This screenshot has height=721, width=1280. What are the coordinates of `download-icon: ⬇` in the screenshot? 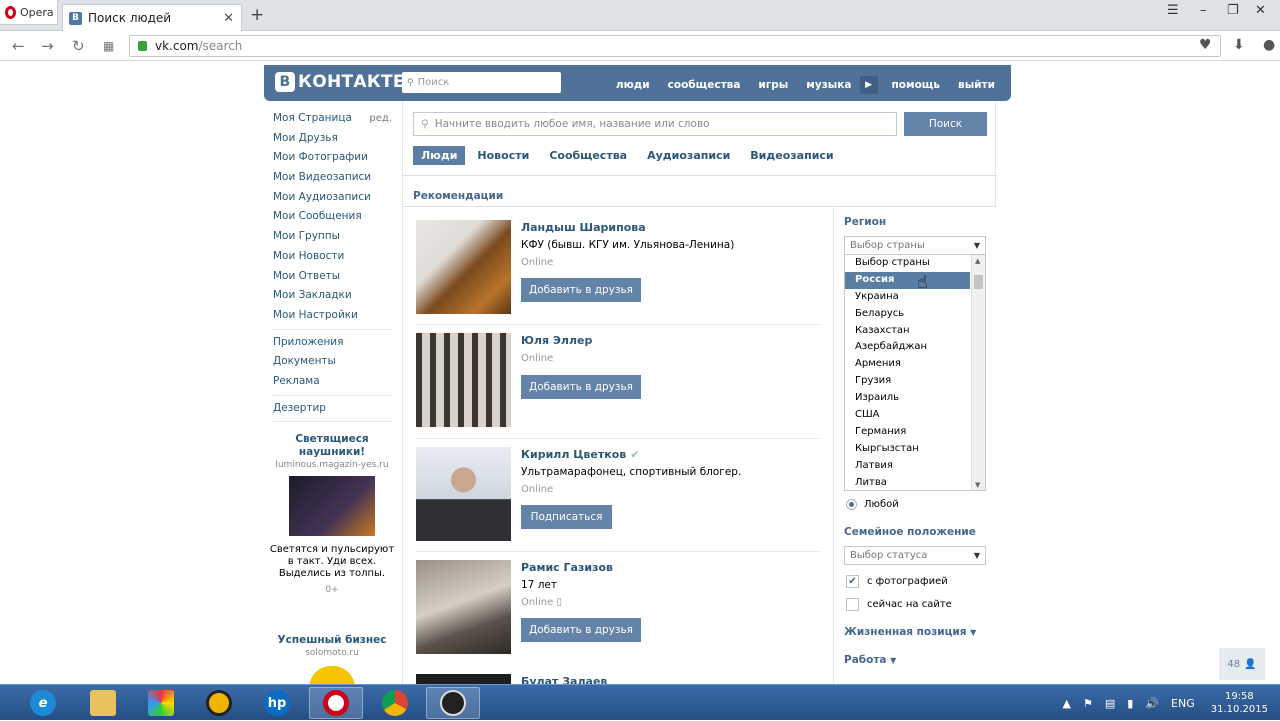 It's located at (1239, 45).